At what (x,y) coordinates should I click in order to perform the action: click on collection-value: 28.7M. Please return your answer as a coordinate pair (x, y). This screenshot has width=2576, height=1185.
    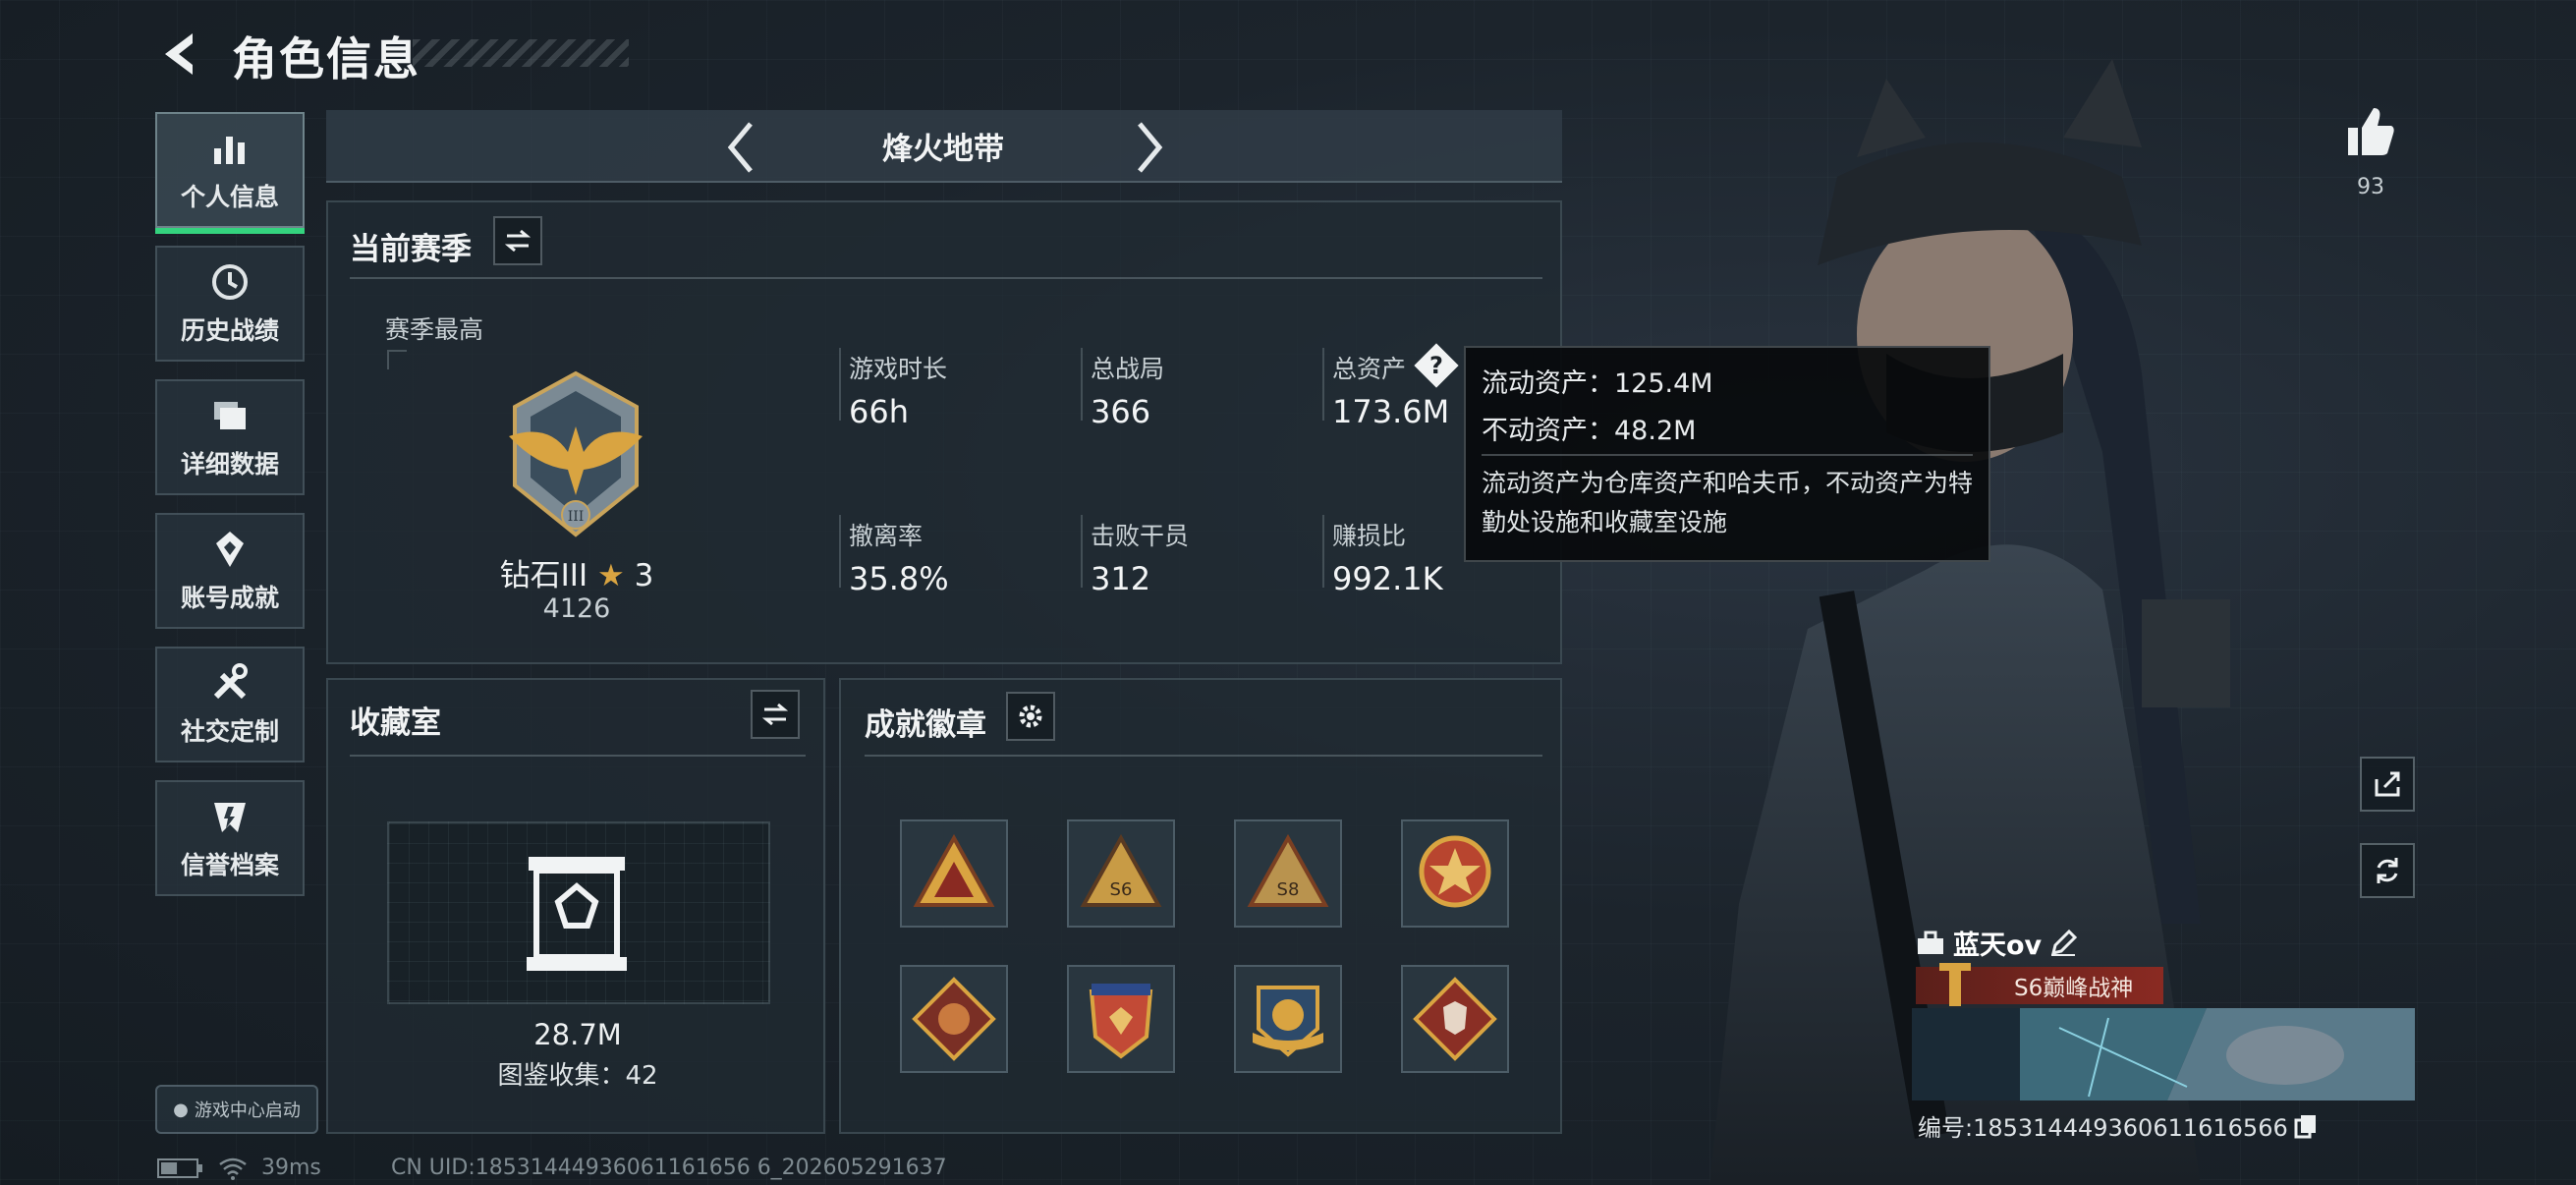
    Looking at the image, I should click on (577, 1034).